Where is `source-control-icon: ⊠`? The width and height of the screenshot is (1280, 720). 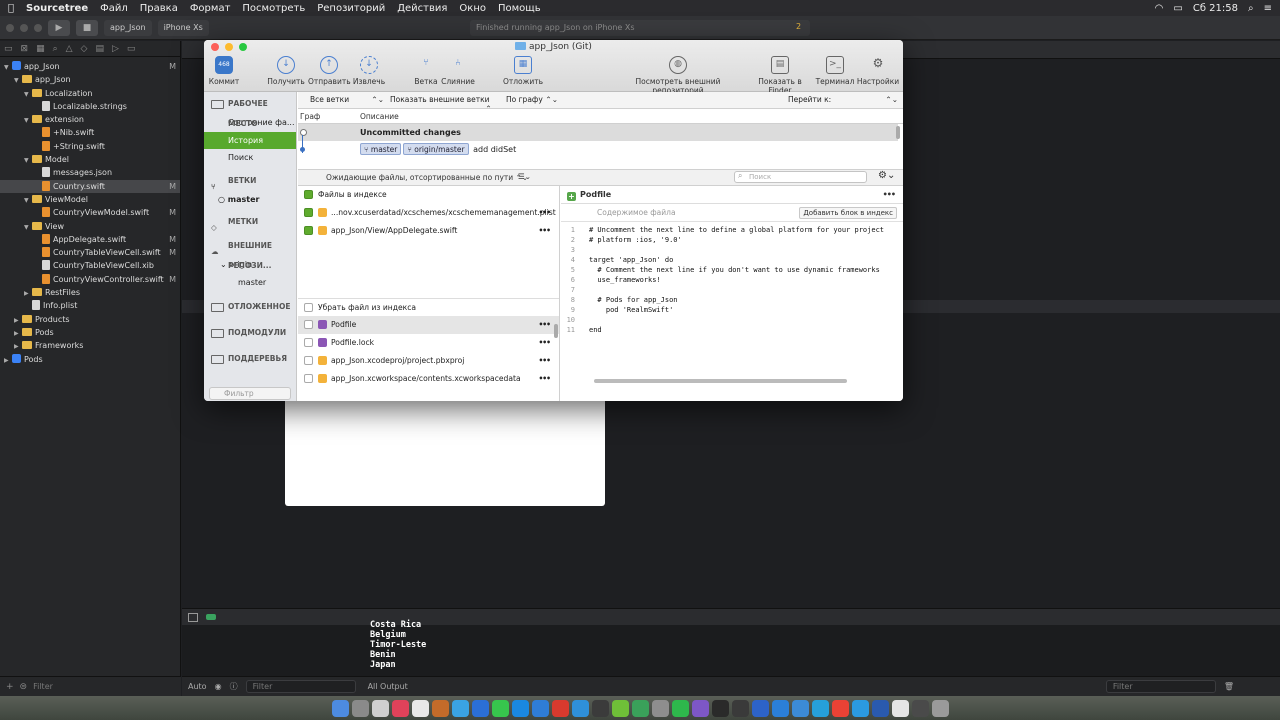
source-control-icon: ⊠ is located at coordinates (25, 49).